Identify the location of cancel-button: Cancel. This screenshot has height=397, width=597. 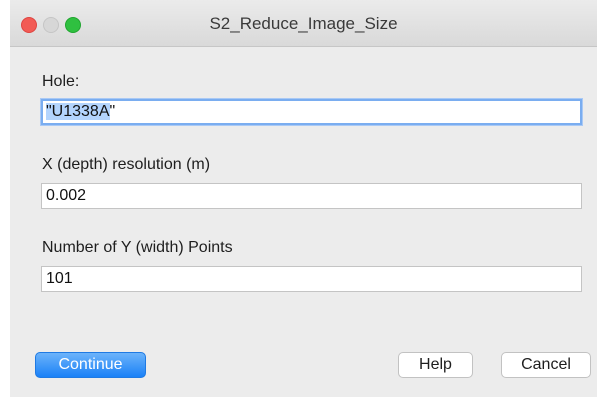
(546, 365).